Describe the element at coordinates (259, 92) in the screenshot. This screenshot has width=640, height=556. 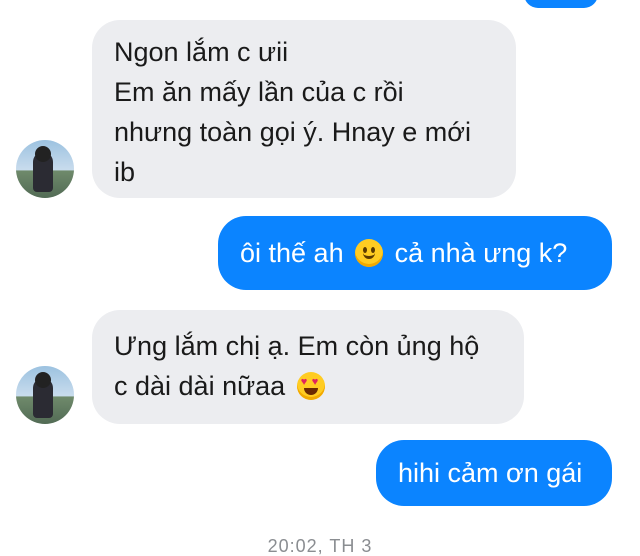
I see `message-line: Em ăn mấy lần của c rồi` at that location.